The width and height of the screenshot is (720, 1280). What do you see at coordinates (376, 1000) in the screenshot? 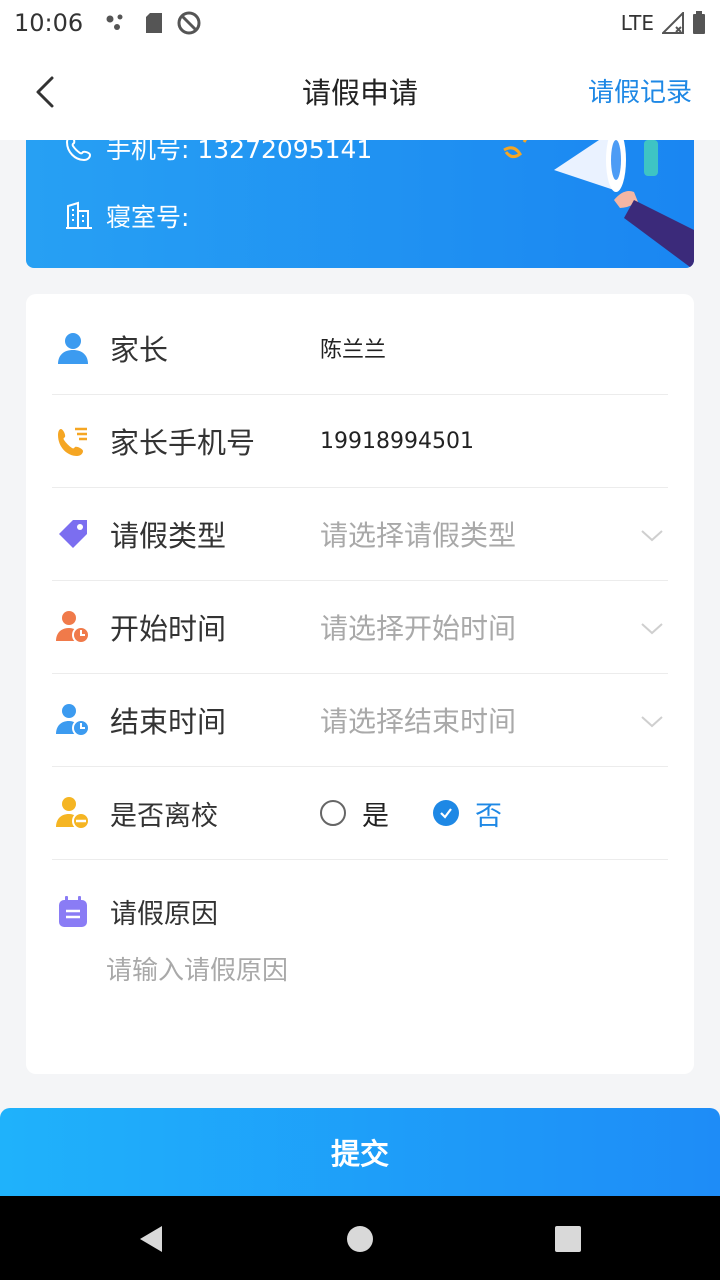
I see `reason-input` at bounding box center [376, 1000].